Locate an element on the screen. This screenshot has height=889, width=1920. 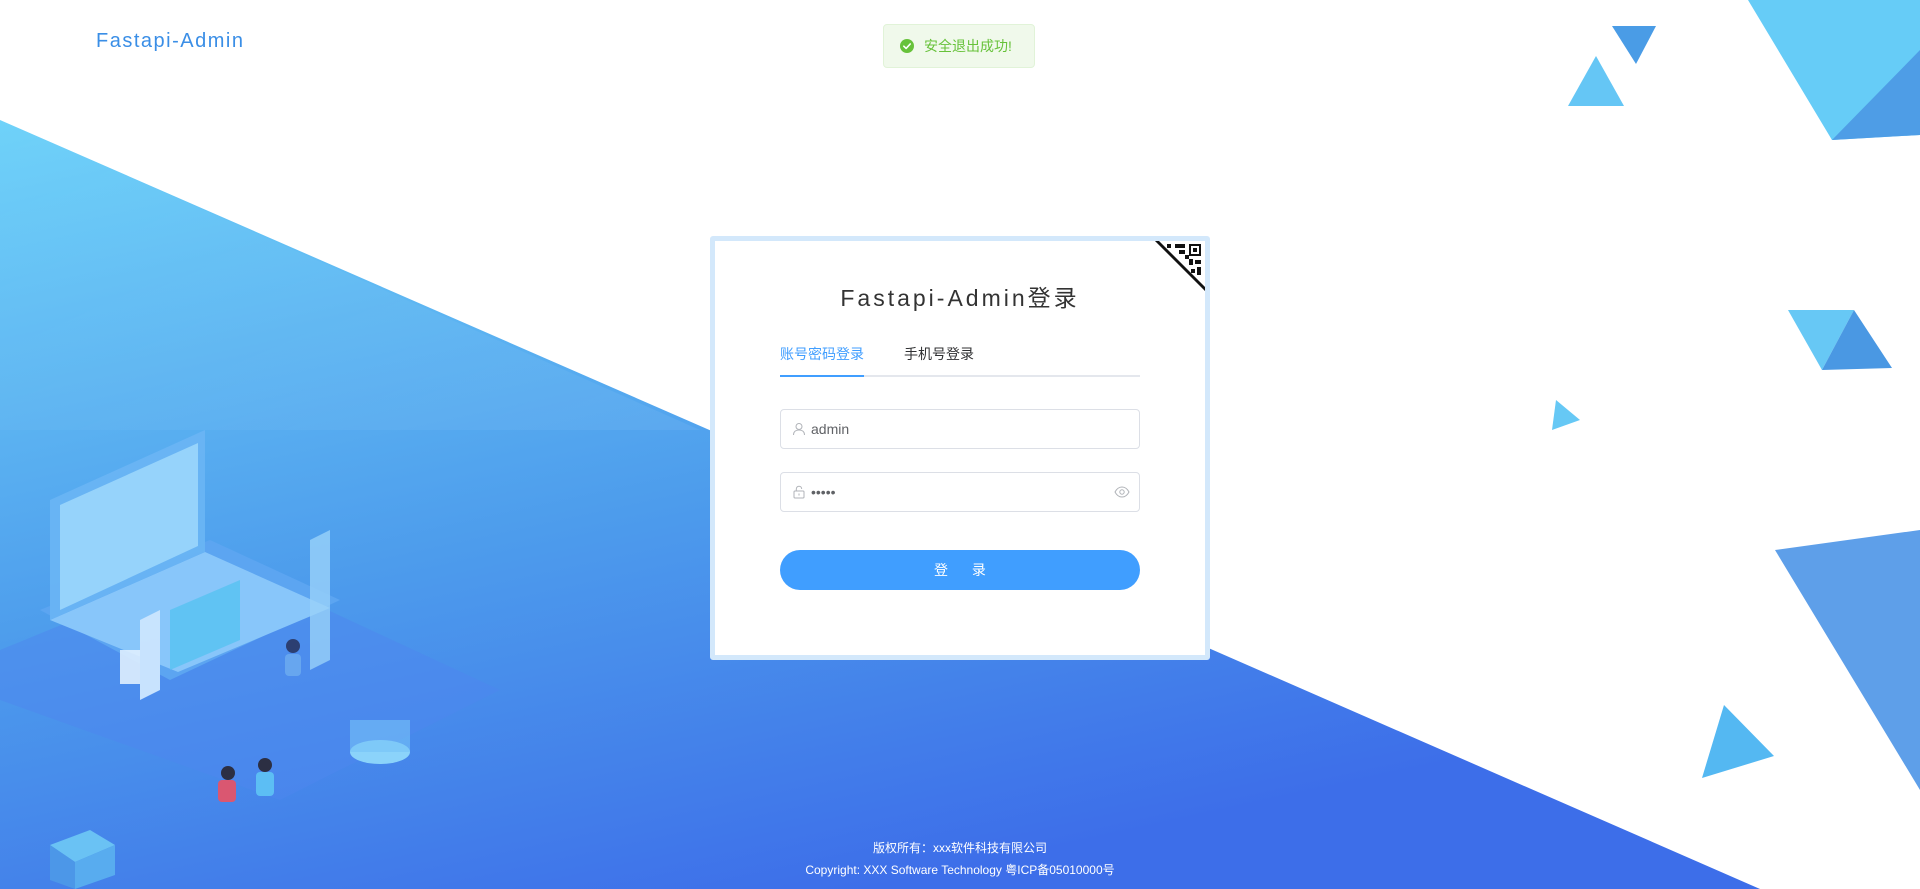
login-panel: Fastapi-Admin登录 账号密码登录 手机号登录 admin 登 录 is located at coordinates (960, 448).